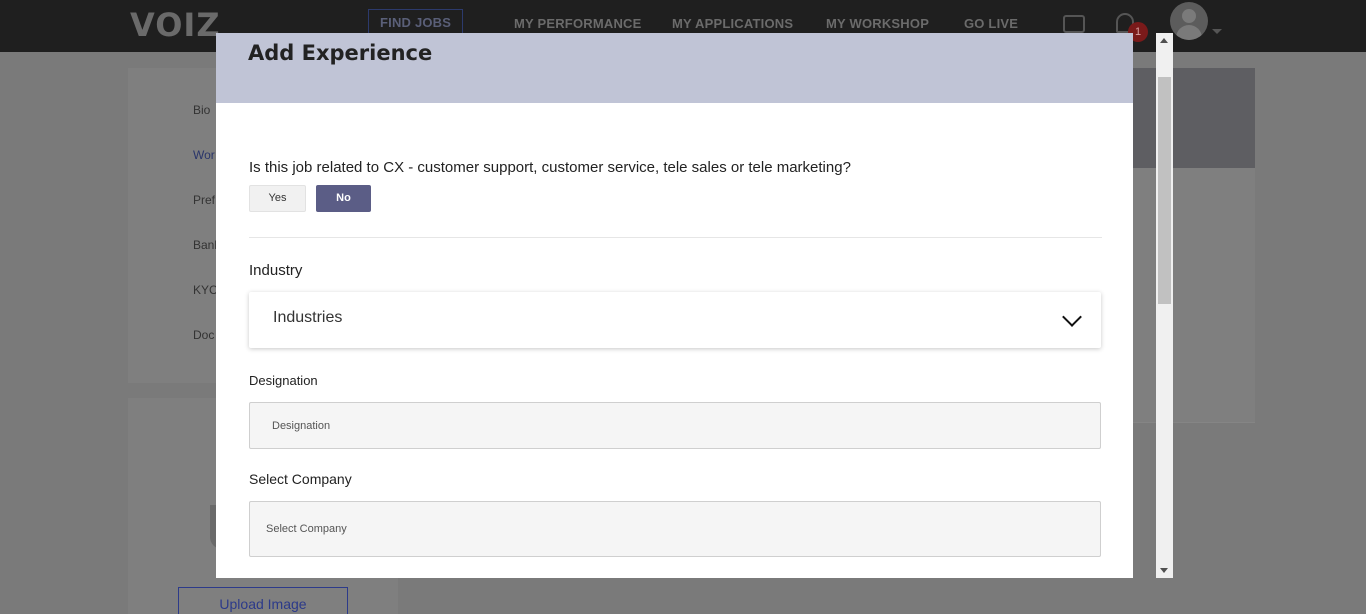 The image size is (1366, 614). Describe the element at coordinates (201, 110) in the screenshot. I see `sidebar-item-bio: Bio` at that location.